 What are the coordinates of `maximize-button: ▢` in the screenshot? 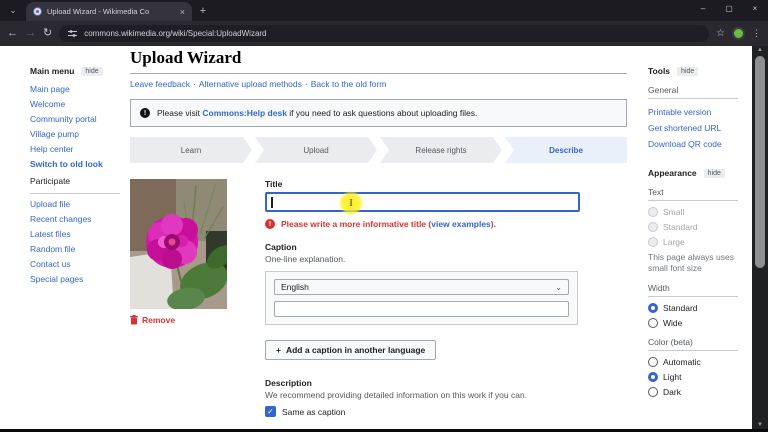 It's located at (729, 8).